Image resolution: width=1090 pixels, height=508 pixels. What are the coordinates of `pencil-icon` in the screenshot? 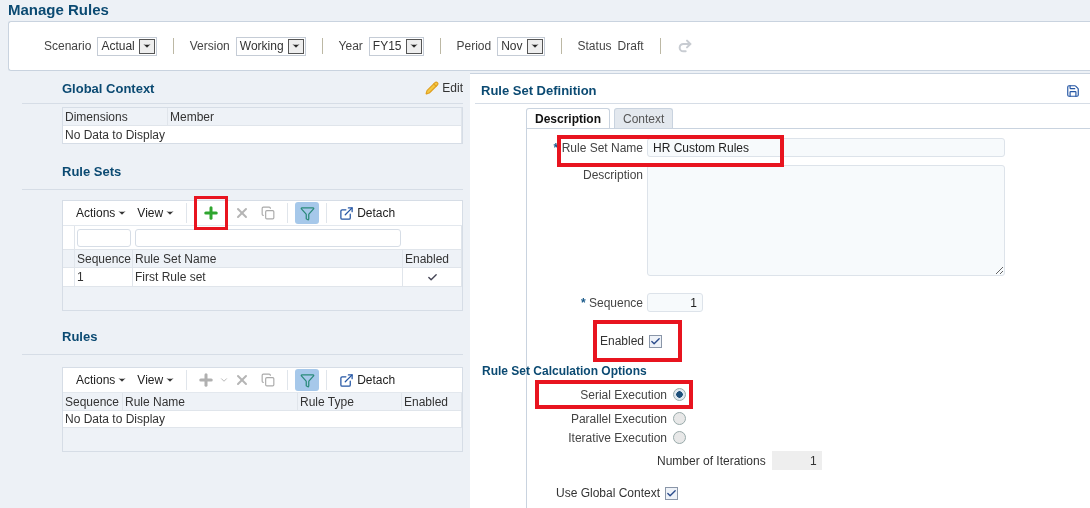 It's located at (432, 88).